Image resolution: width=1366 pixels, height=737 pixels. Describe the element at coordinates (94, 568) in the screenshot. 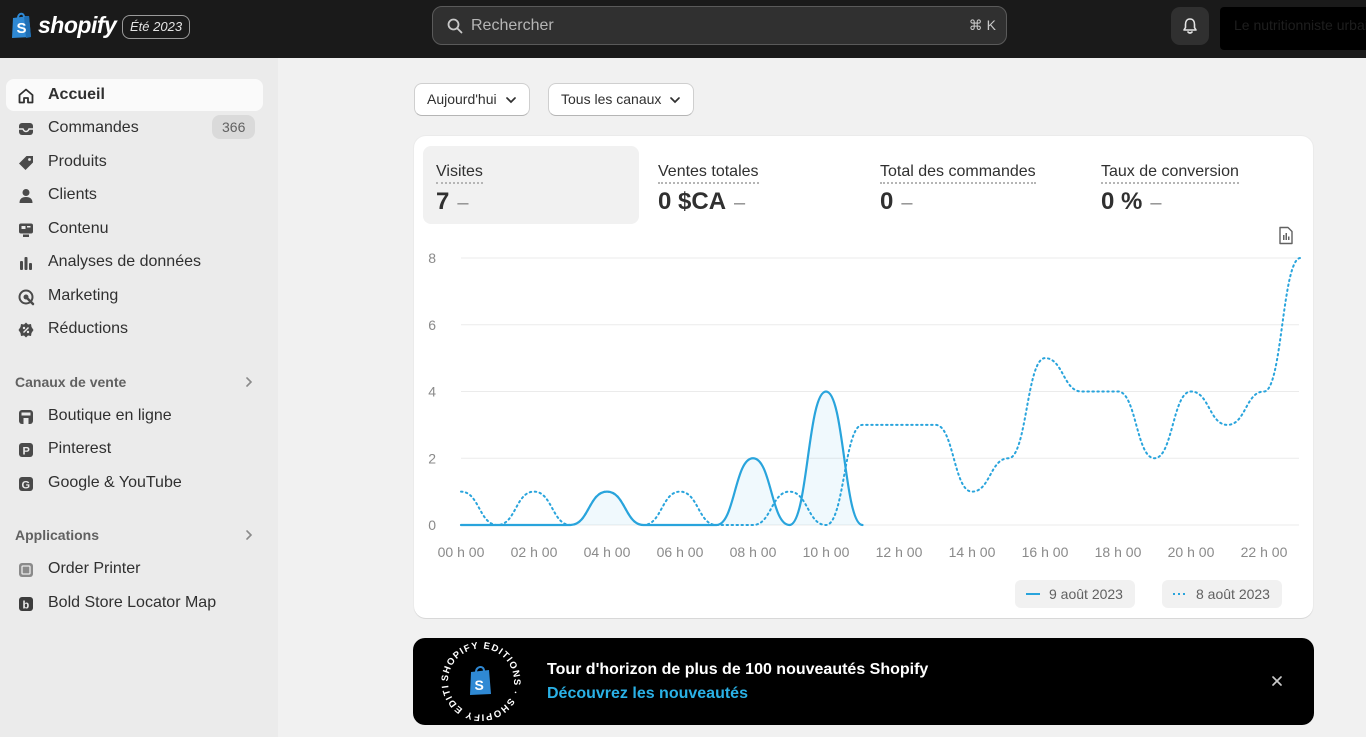

I see `sidebar-item-label: Order Printer` at that location.